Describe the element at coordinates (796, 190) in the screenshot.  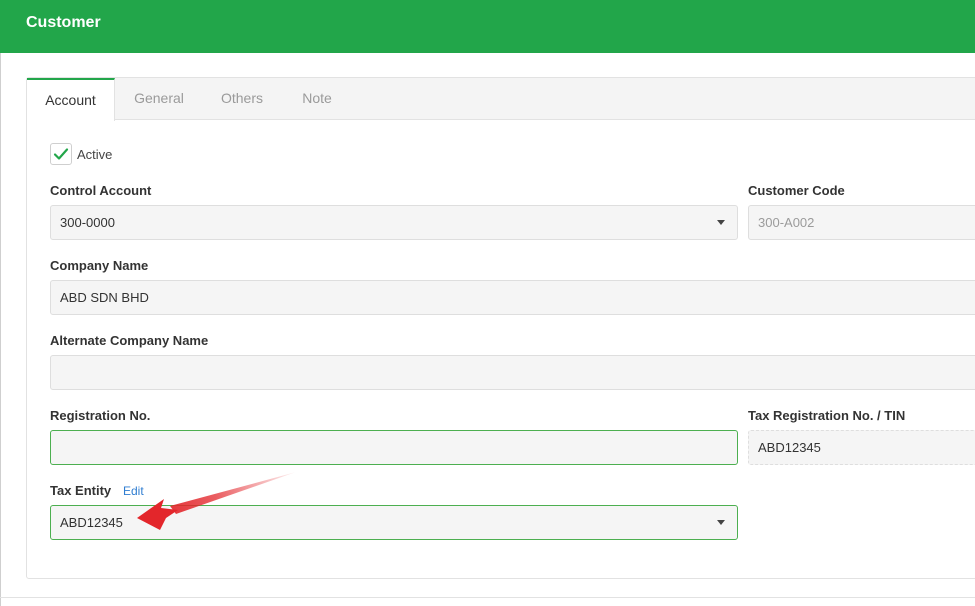
I see `customer-code-label: Customer Code` at that location.